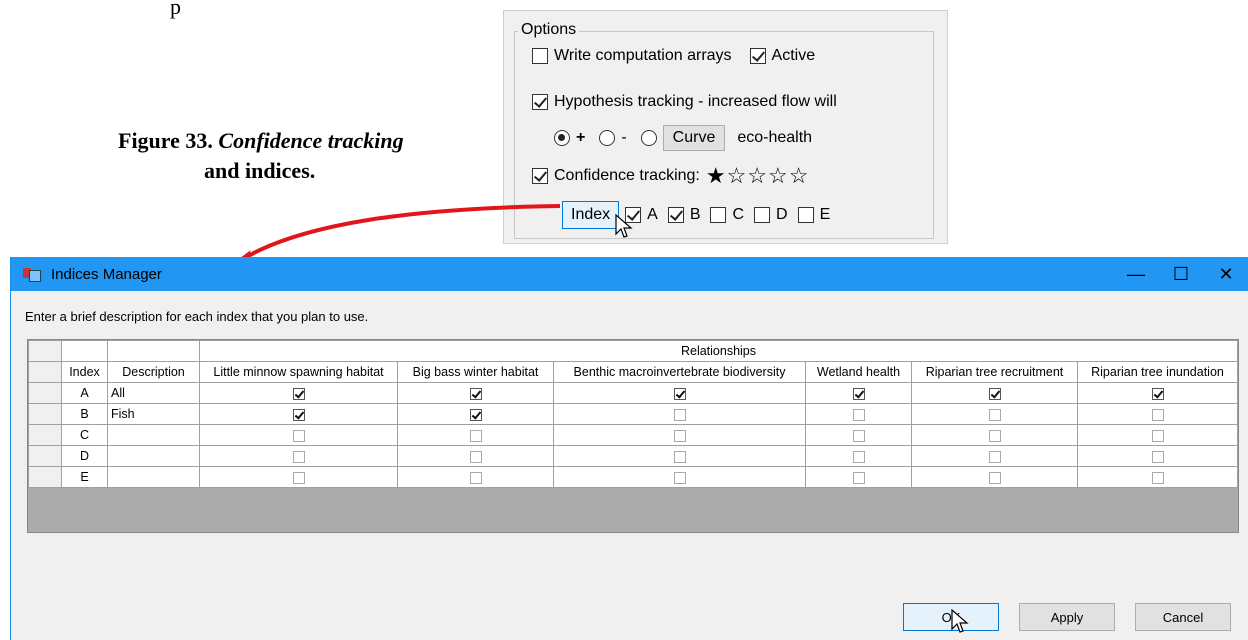  What do you see at coordinates (607, 138) in the screenshot?
I see `radio-minus` at bounding box center [607, 138].